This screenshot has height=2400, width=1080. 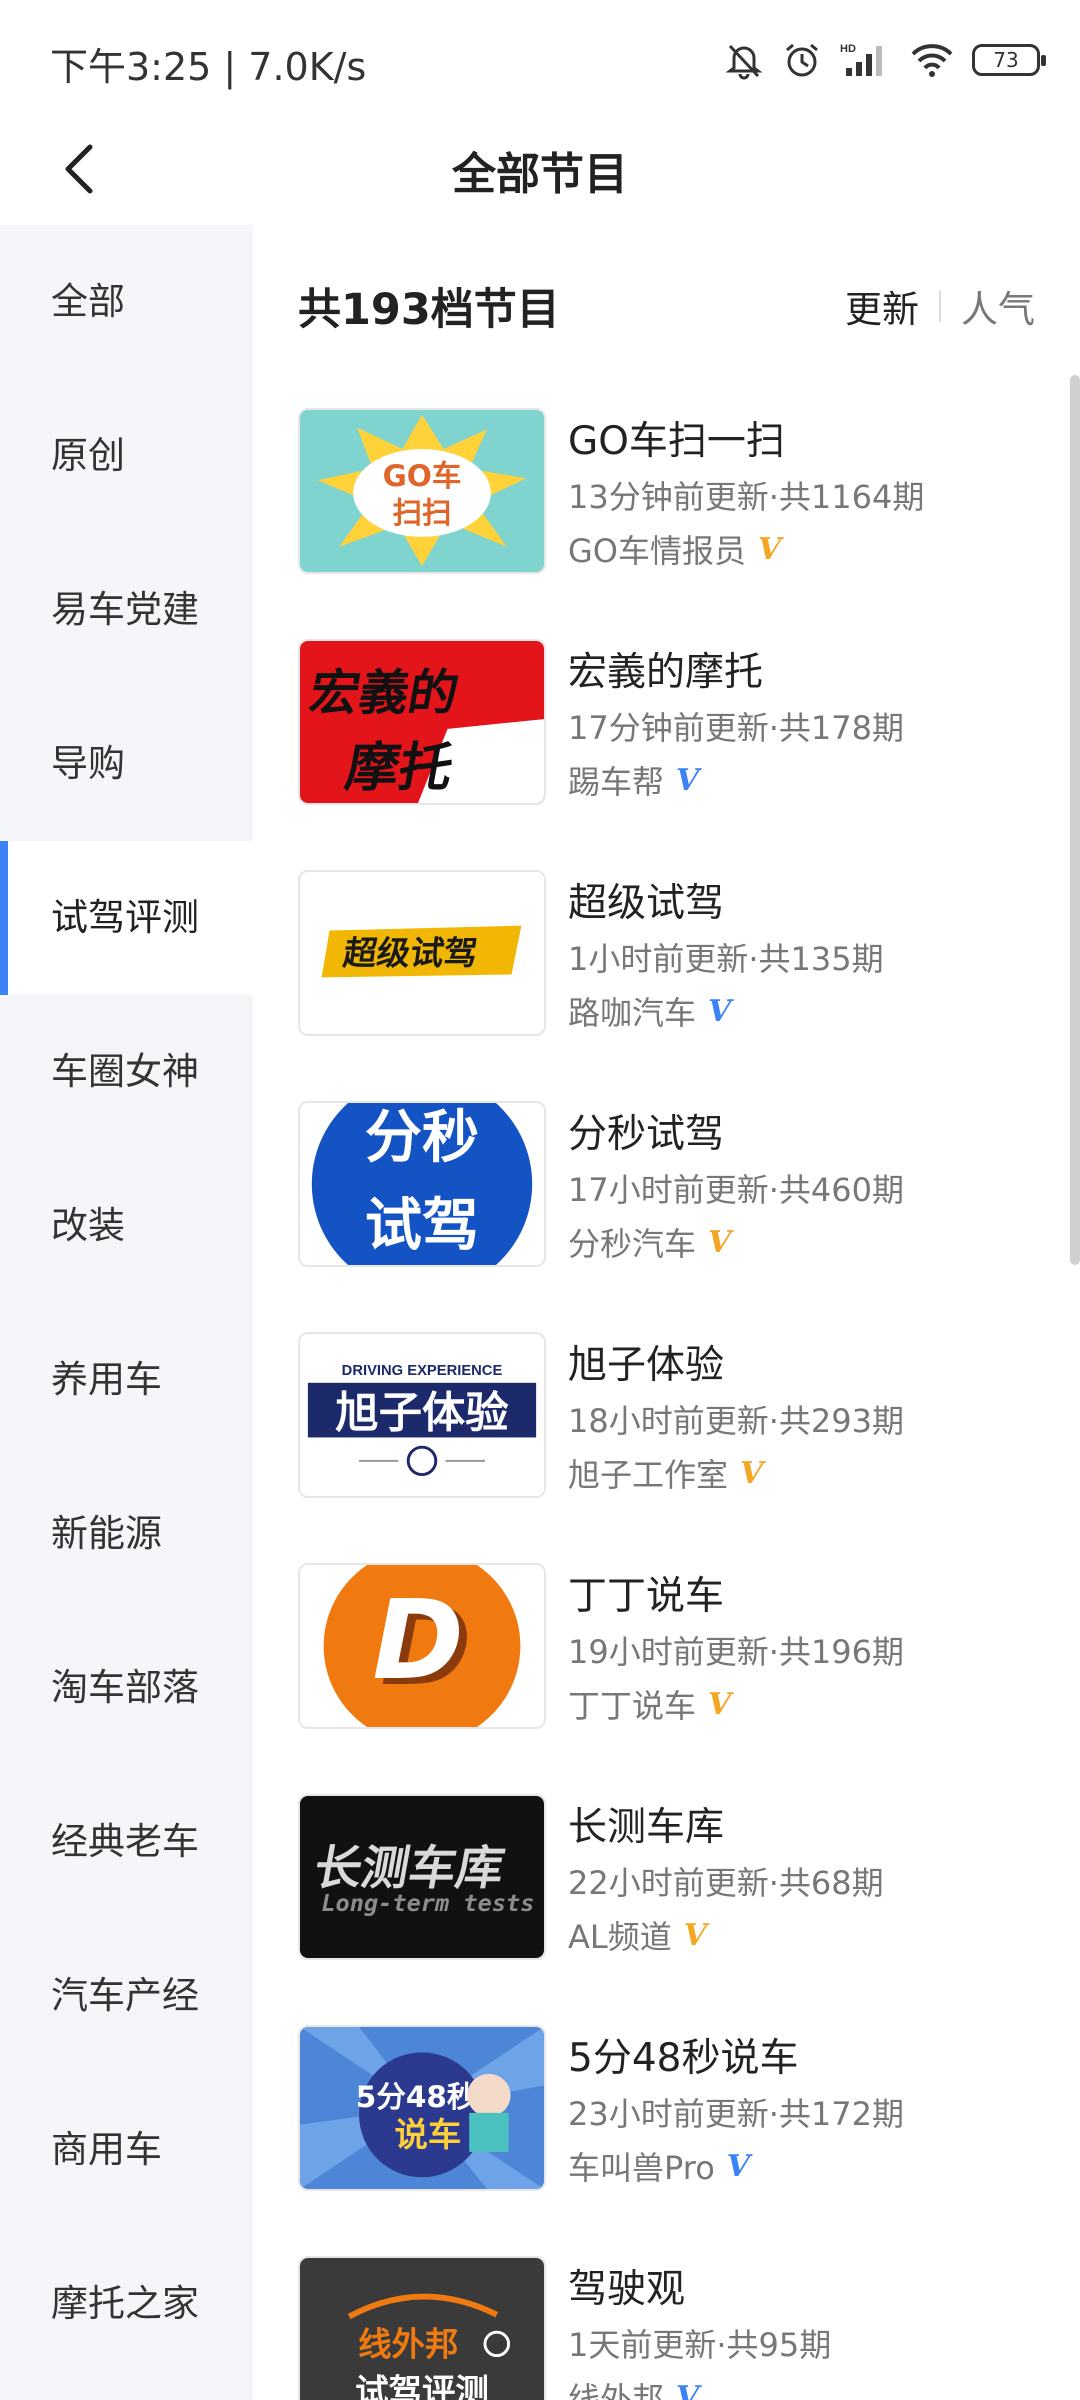 What do you see at coordinates (666, 672) in the screenshot?
I see `program-title: 宏義的摩托` at bounding box center [666, 672].